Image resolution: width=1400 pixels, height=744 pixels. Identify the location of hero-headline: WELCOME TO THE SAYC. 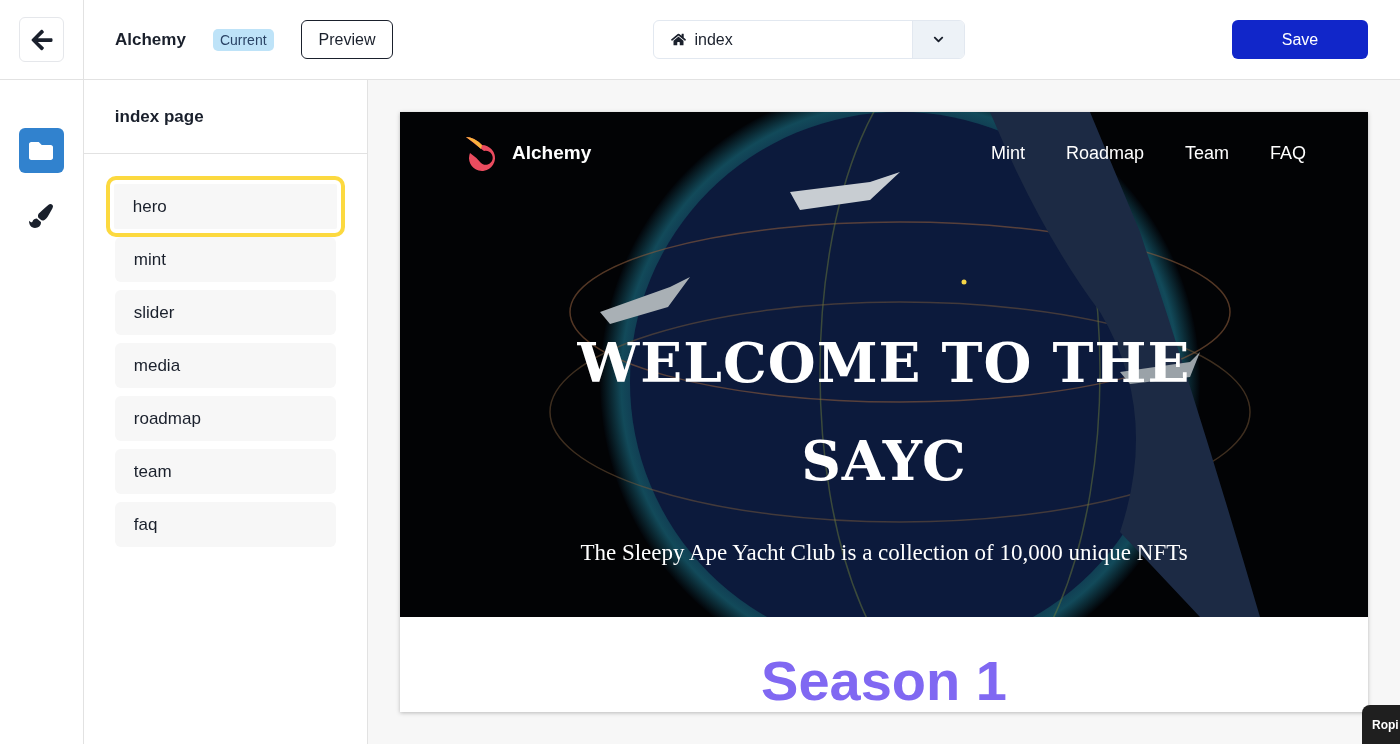
(884, 412).